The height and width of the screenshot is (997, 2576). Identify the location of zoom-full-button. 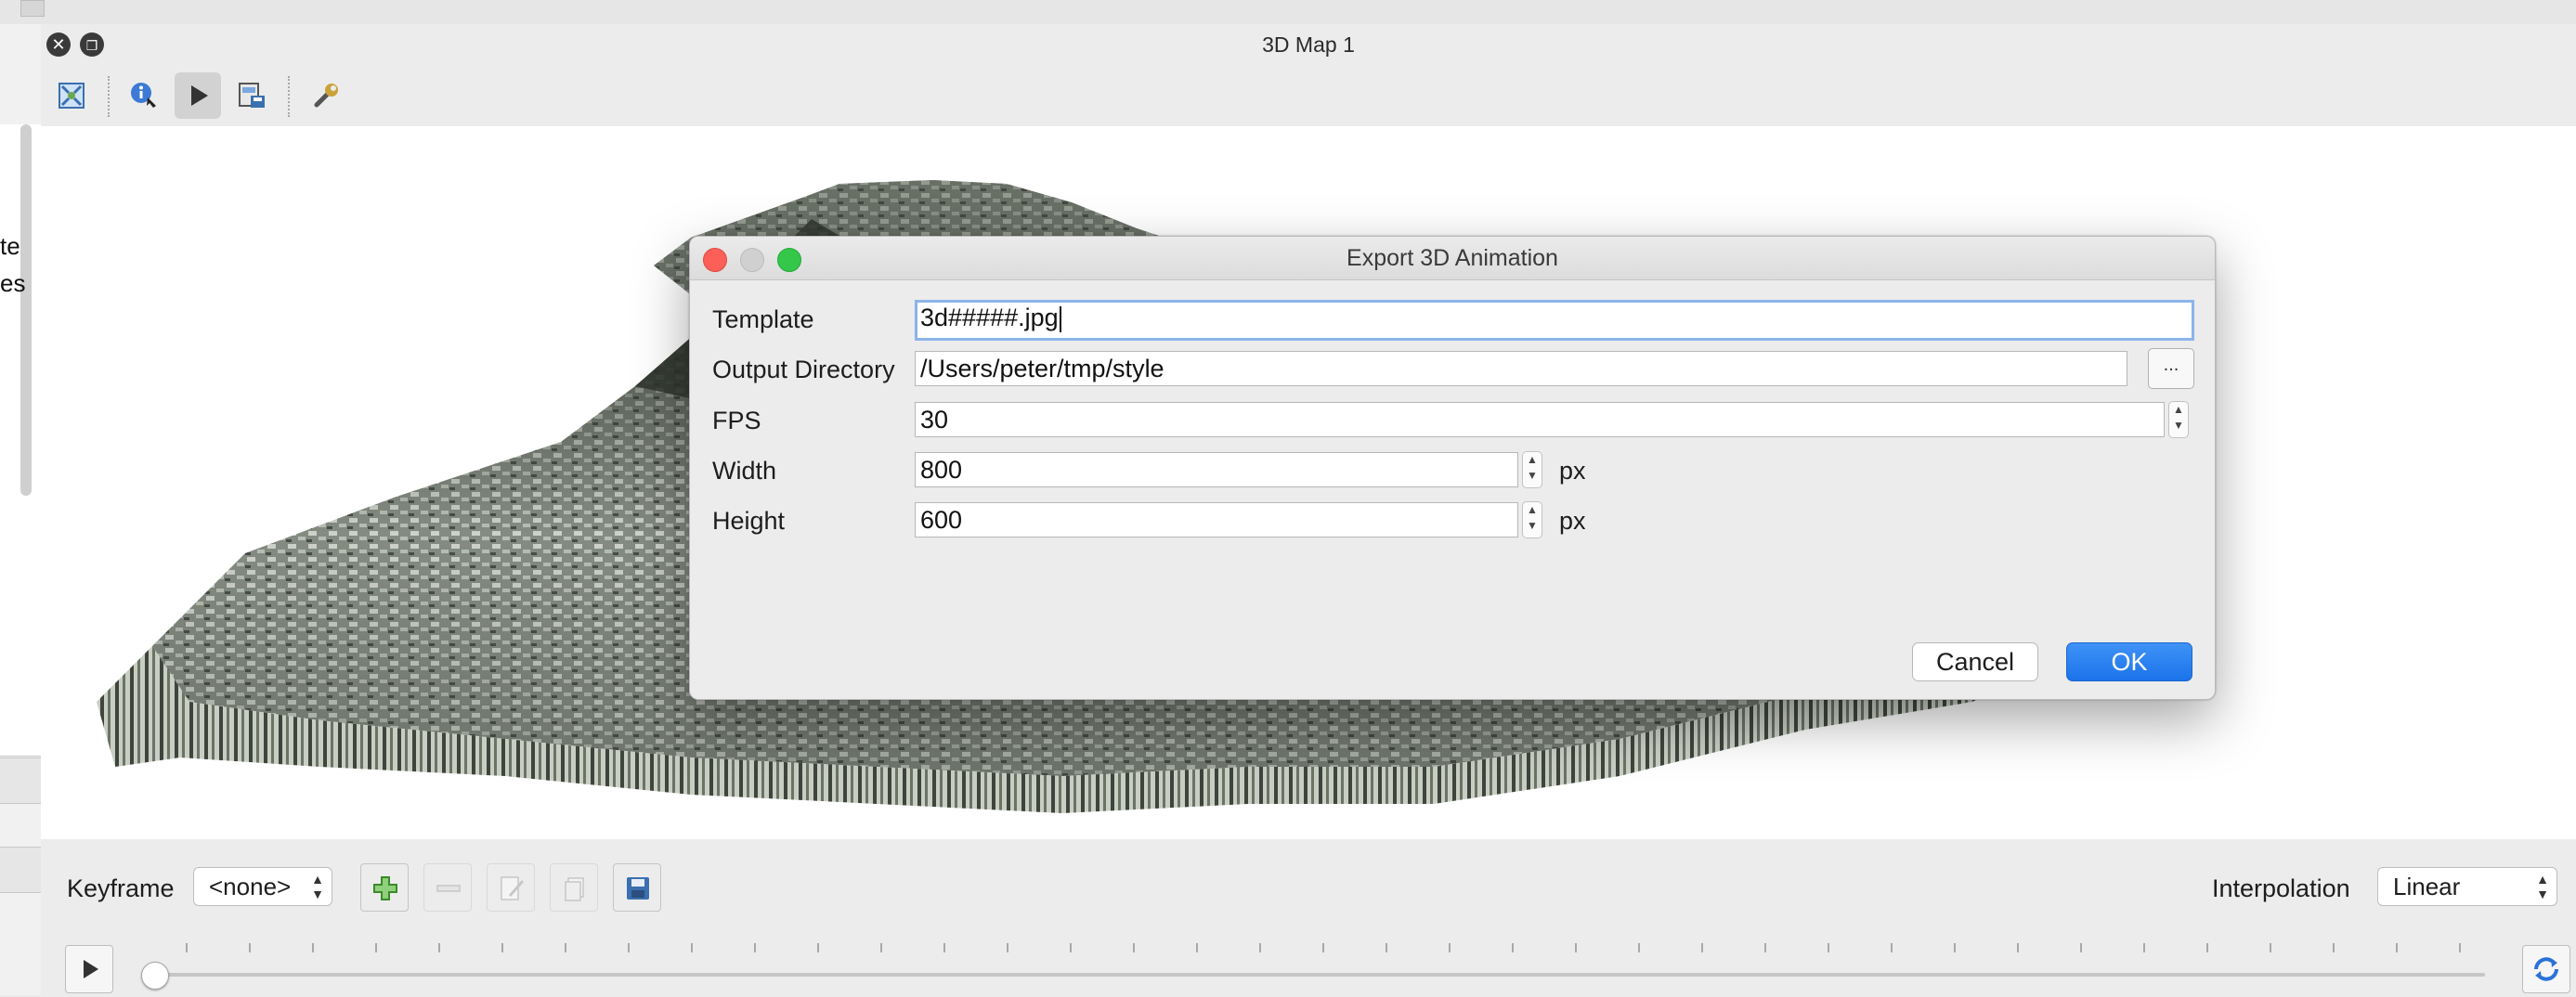
(72, 95).